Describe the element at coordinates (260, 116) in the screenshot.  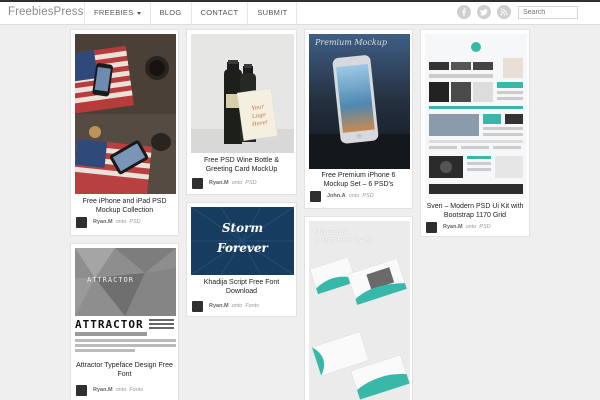
I see `card-mockup-text: Your Logo Here!` at that location.